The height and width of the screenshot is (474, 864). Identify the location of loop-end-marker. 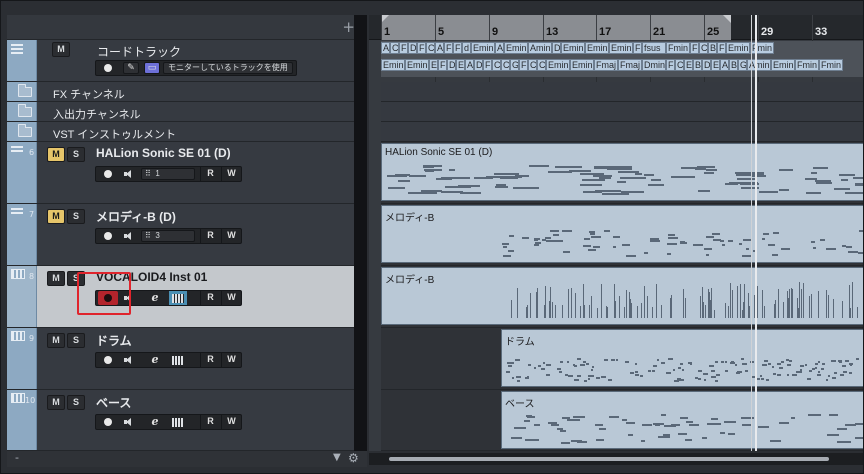
(751, 233).